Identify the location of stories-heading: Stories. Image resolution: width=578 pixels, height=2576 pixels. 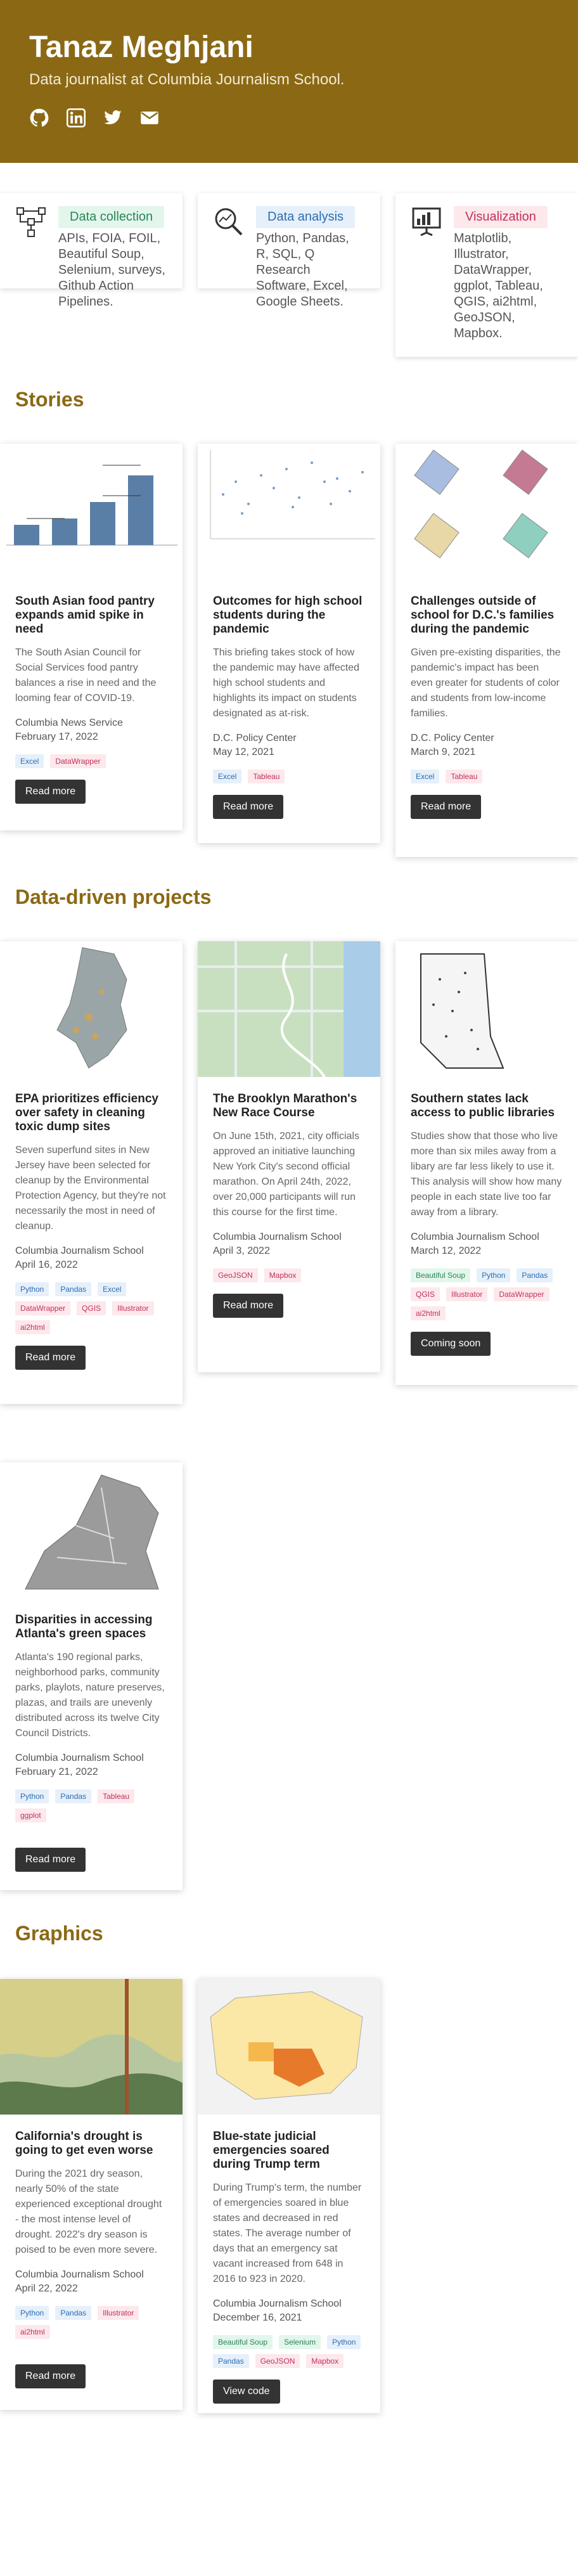
(49, 399).